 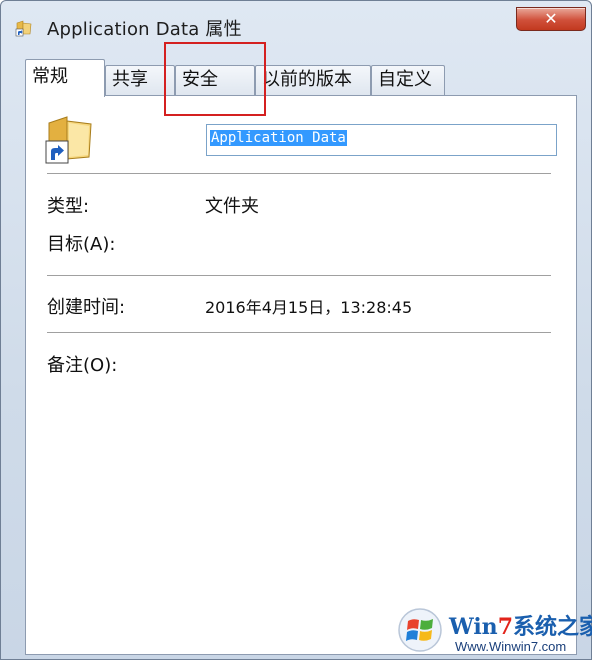 What do you see at coordinates (68, 206) in the screenshot?
I see `type-label: 类型:` at bounding box center [68, 206].